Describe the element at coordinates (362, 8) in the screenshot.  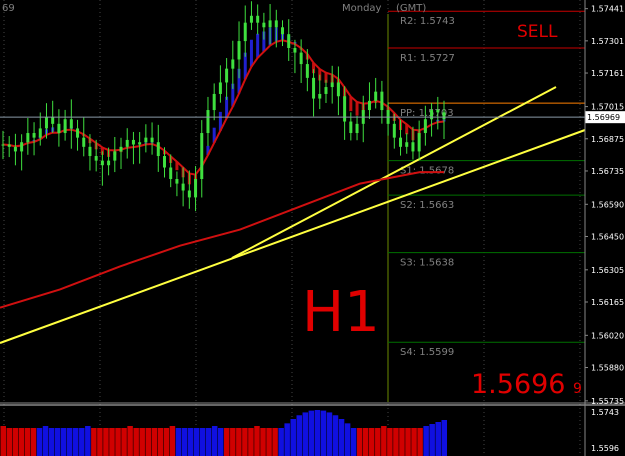
I see `top-label-day: Monday` at that location.